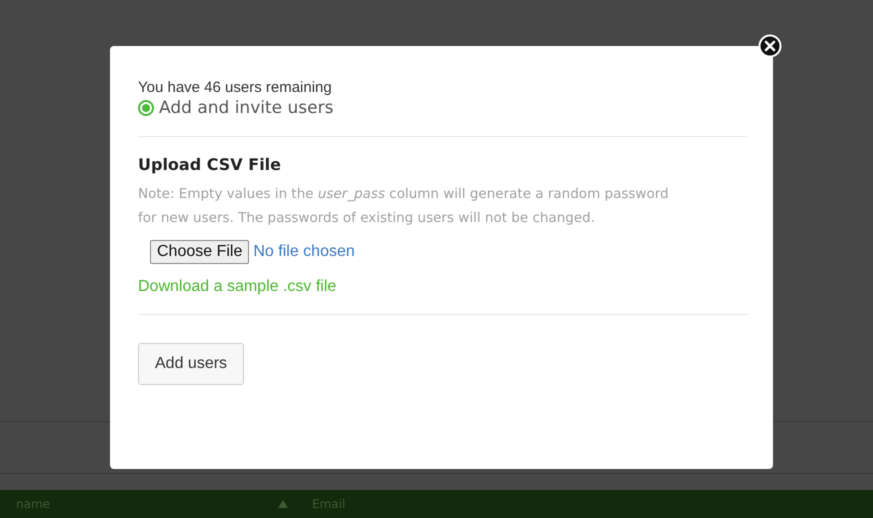  I want to click on choose-file-button: Choose File, so click(200, 252).